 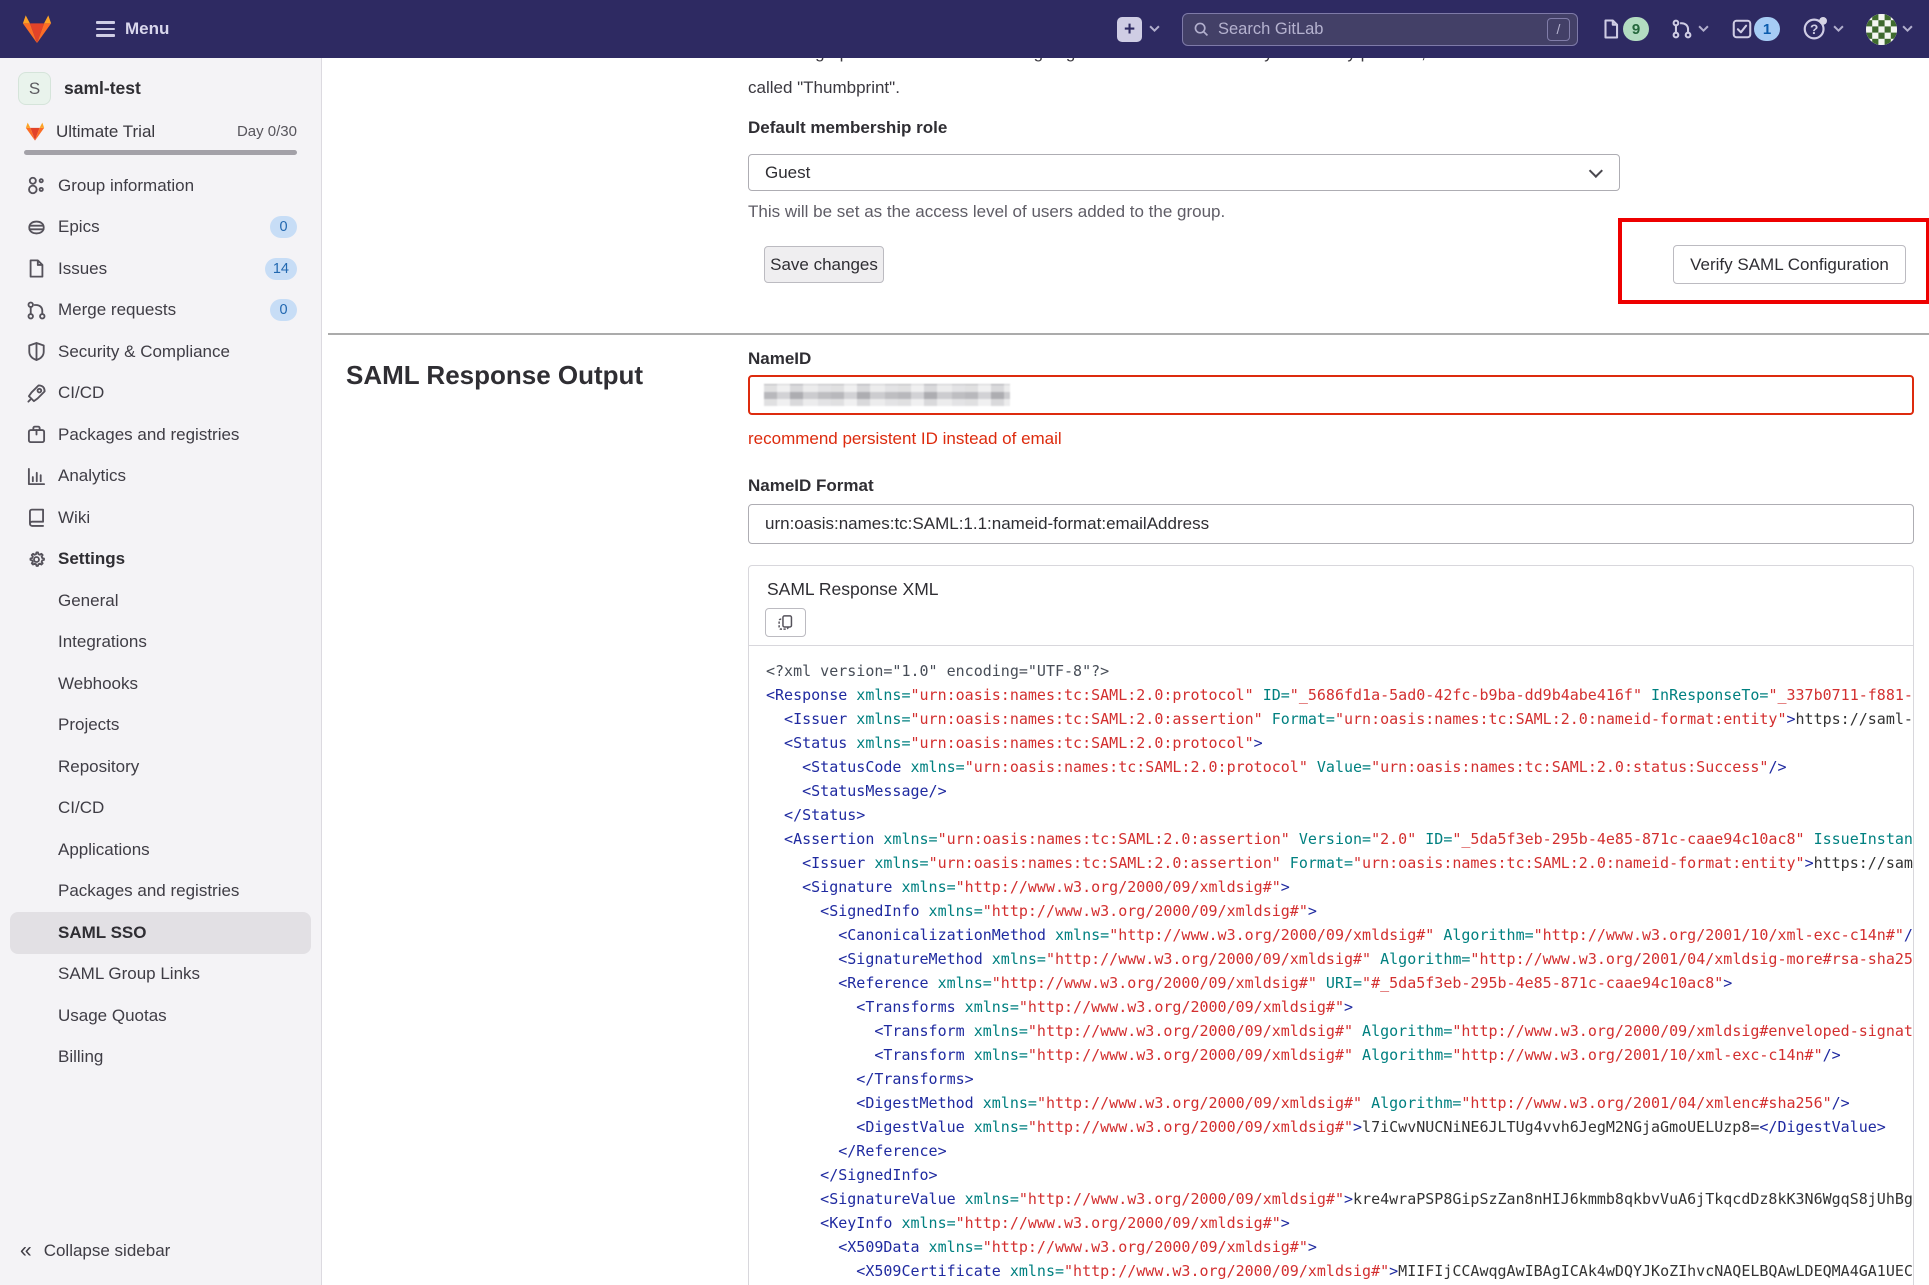 What do you see at coordinates (160, 601) in the screenshot?
I see `sidebar-item-general: General` at bounding box center [160, 601].